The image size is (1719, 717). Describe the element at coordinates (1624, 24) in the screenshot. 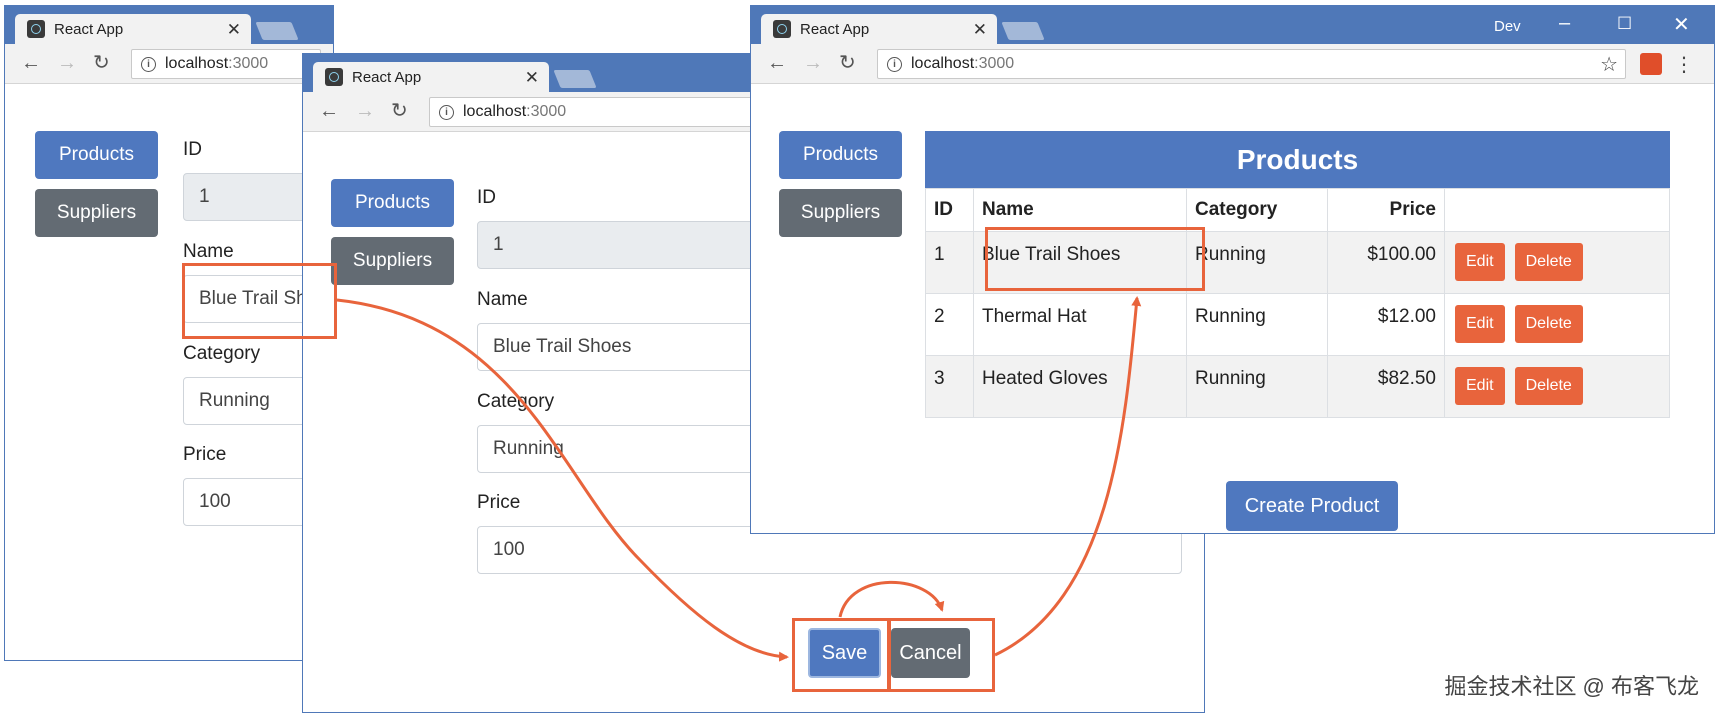

I see `maximize-icon: ☐` at that location.